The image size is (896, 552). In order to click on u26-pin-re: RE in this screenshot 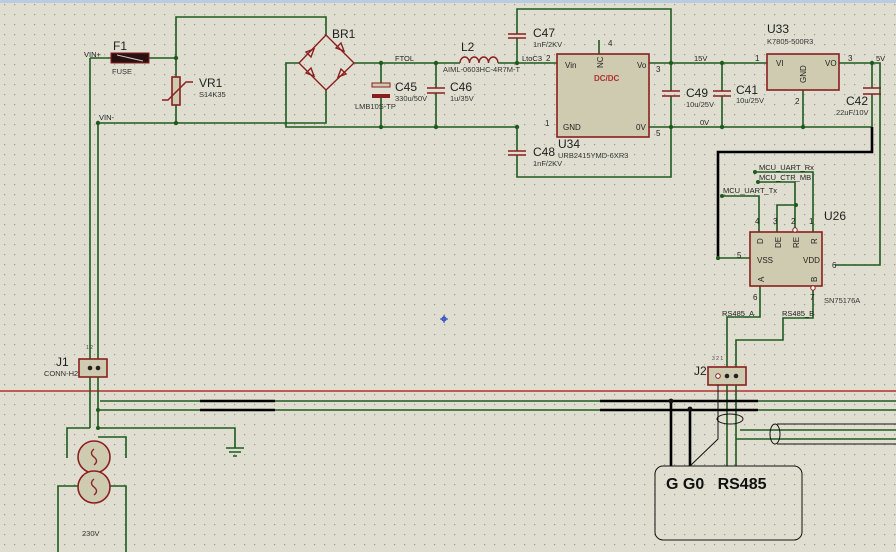, I will do `click(796, 242)`.